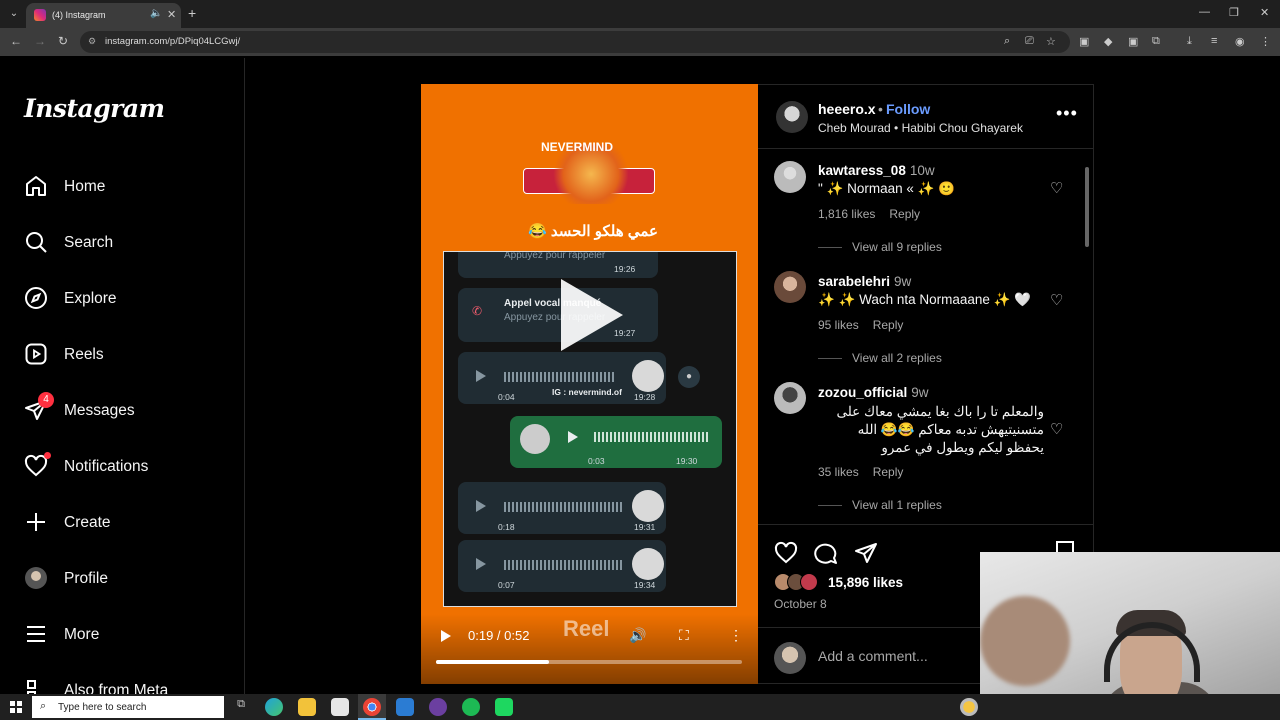 The height and width of the screenshot is (720, 1280). I want to click on tab-search-chevron-icon: ⌄, so click(14, 14).